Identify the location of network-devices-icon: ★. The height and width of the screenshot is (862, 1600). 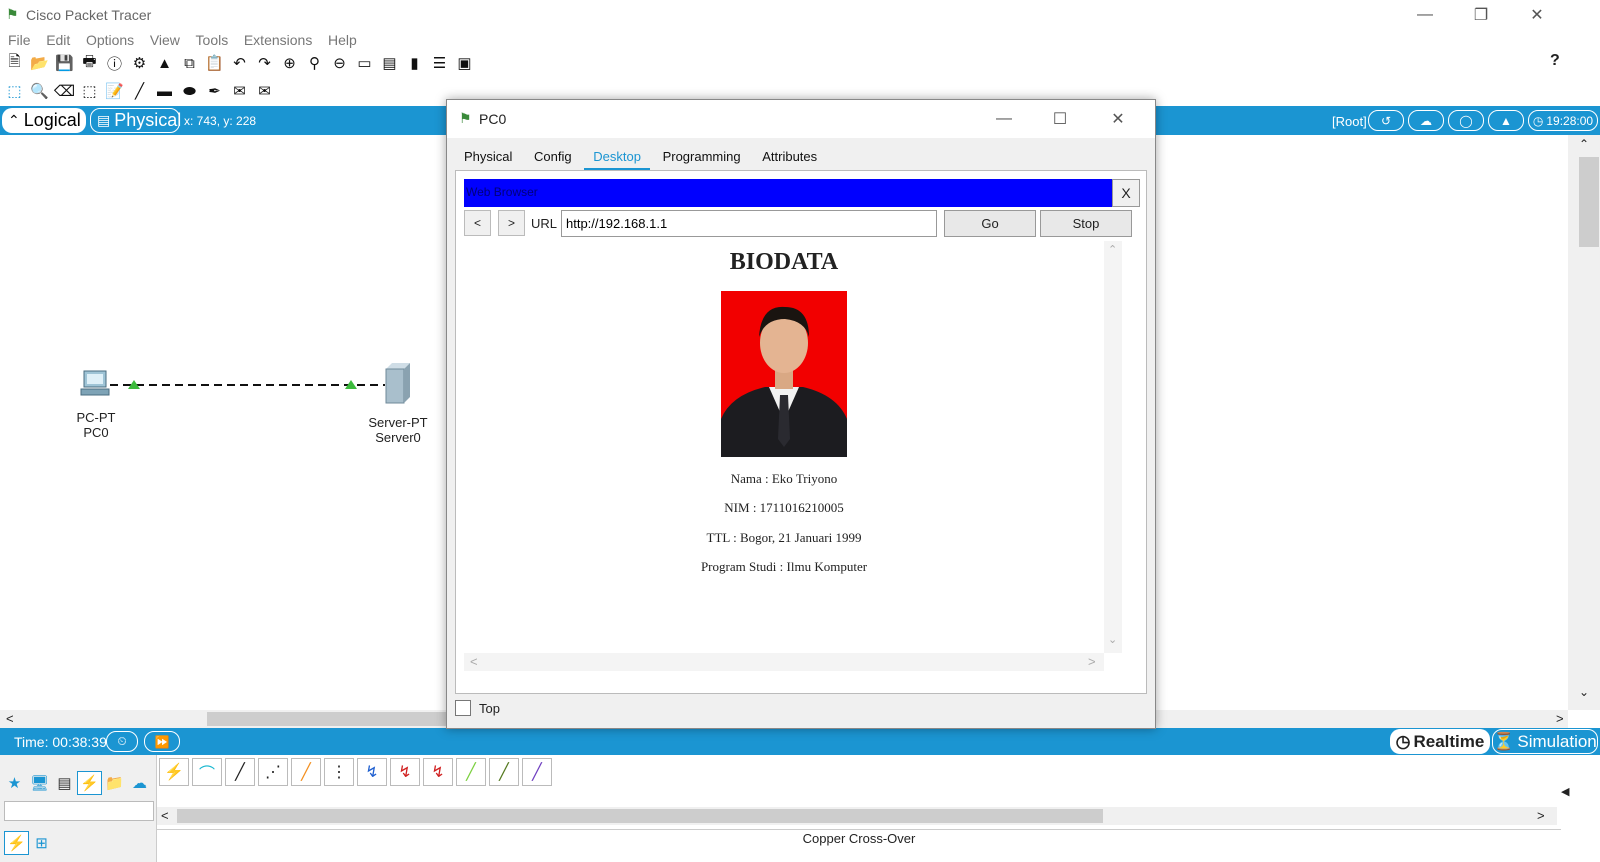
(14, 783).